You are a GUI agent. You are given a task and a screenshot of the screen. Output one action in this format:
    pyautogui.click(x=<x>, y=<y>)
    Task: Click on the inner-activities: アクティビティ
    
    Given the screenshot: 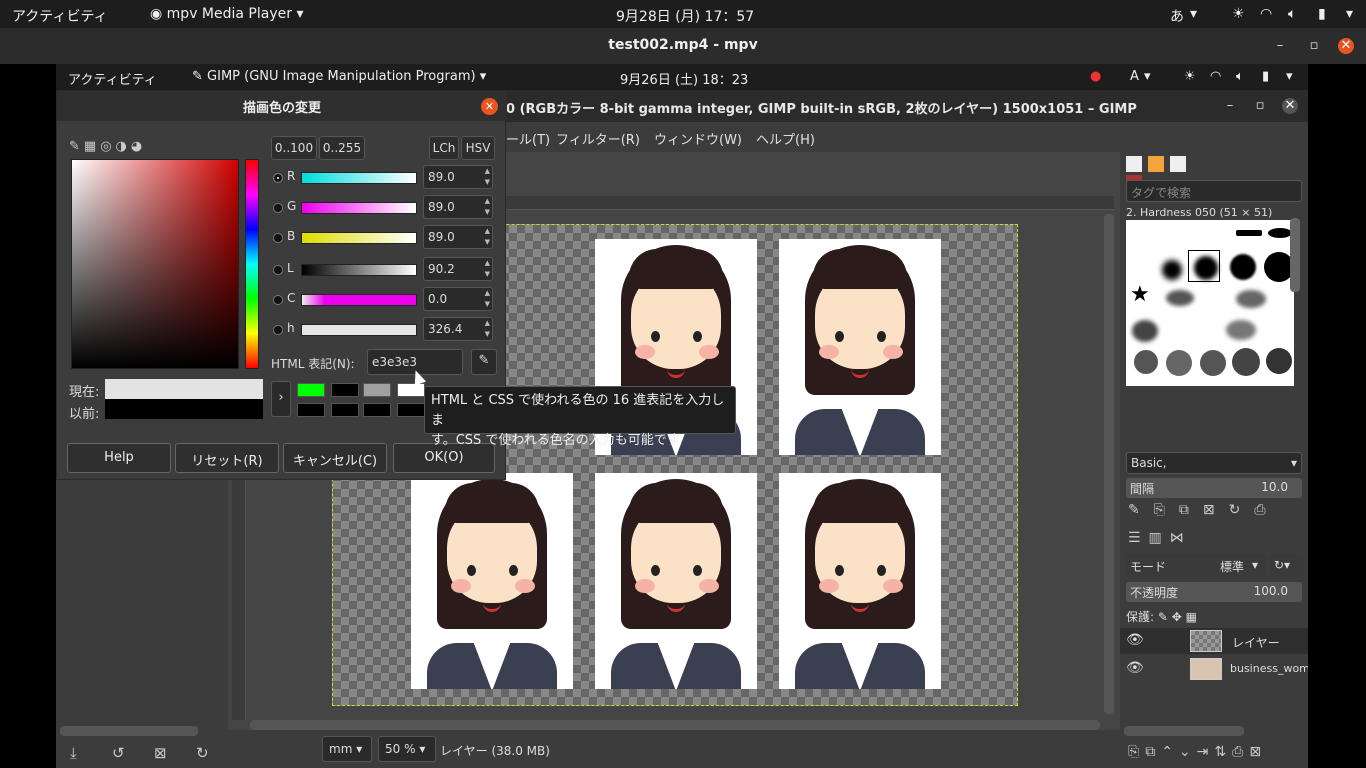 What is the action you would take?
    pyautogui.click(x=112, y=80)
    